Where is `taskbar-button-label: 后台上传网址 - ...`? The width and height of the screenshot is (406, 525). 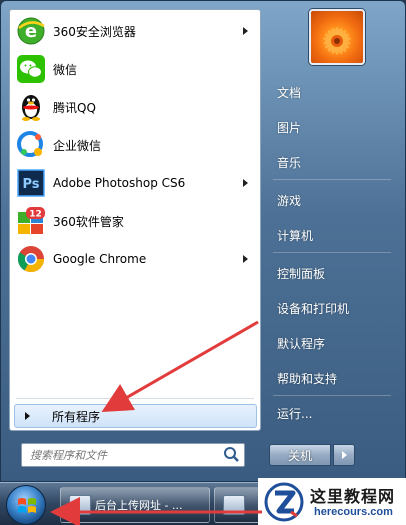
taskbar-button-label: 后台上传网址 - ... is located at coordinates (139, 505).